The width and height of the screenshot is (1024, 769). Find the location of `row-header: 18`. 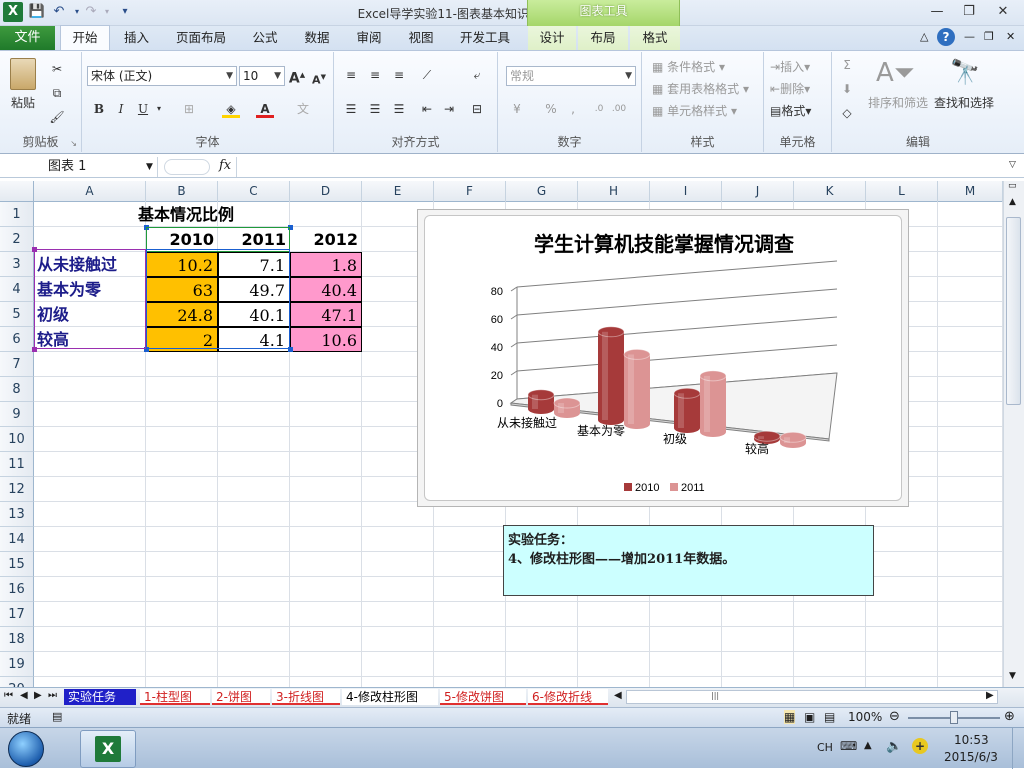

row-header: 18 is located at coordinates (17, 639).